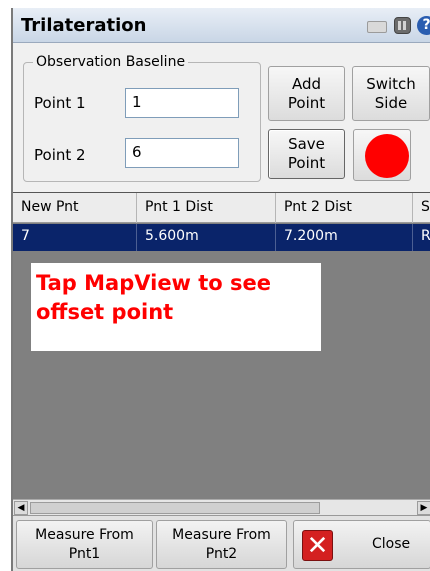 This screenshot has width=430, height=571. What do you see at coordinates (306, 154) in the screenshot?
I see `save-point-button: Save Point` at bounding box center [306, 154].